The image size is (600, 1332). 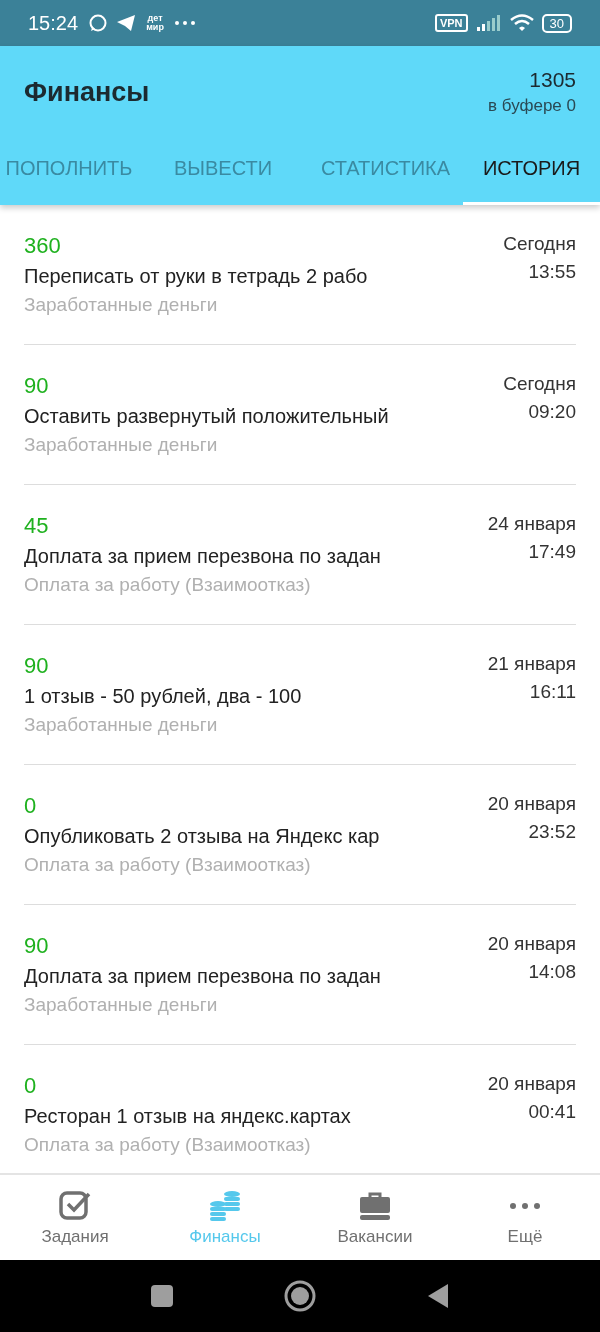 I want to click on home-button, so click(x=300, y=1296).